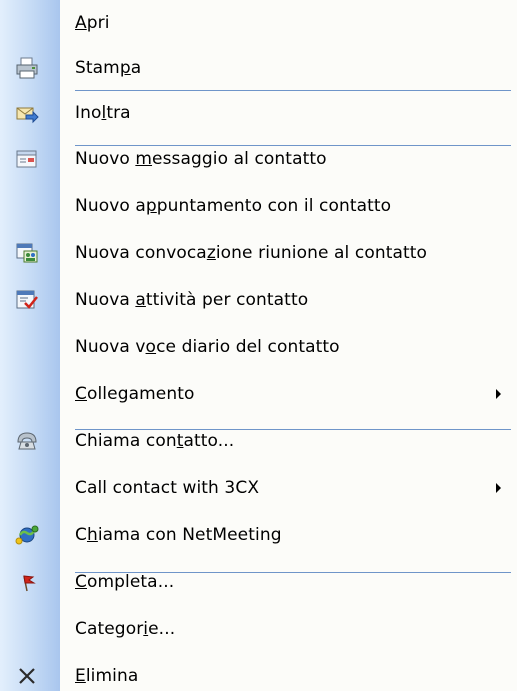  Describe the element at coordinates (27, 113) in the screenshot. I see `forward-mail-icon` at that location.